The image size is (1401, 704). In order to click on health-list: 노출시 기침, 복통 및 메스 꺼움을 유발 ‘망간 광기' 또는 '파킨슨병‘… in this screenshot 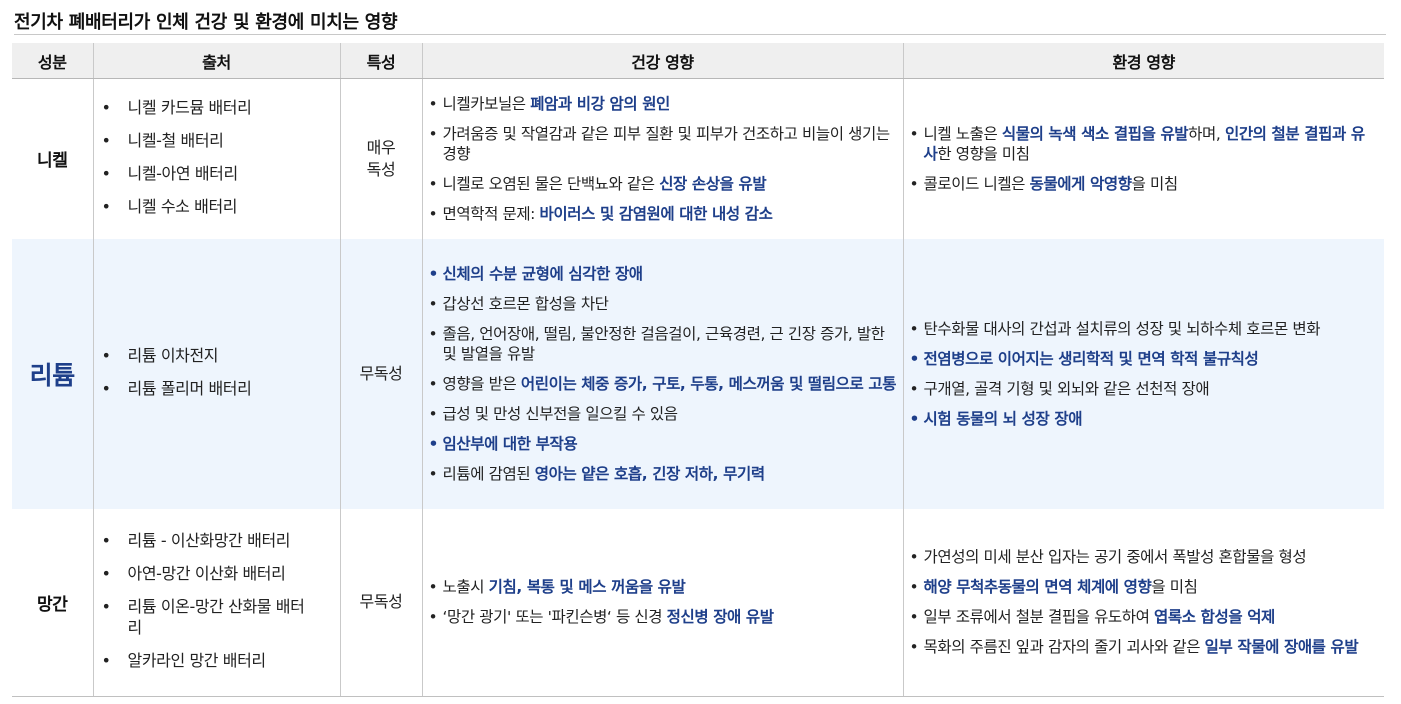, I will do `click(663, 602)`.